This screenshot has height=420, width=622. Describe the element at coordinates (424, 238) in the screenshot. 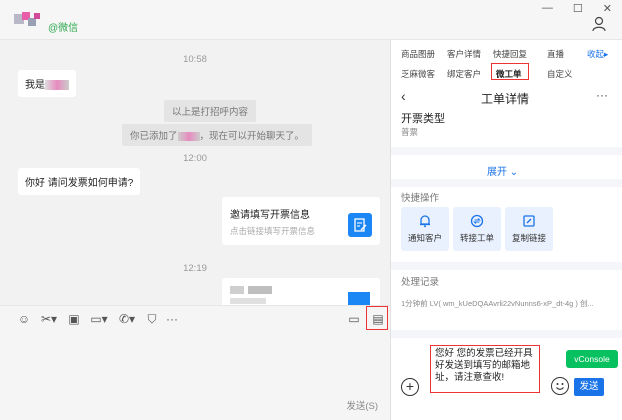

I see `notify-customer-label: 通知客户` at that location.